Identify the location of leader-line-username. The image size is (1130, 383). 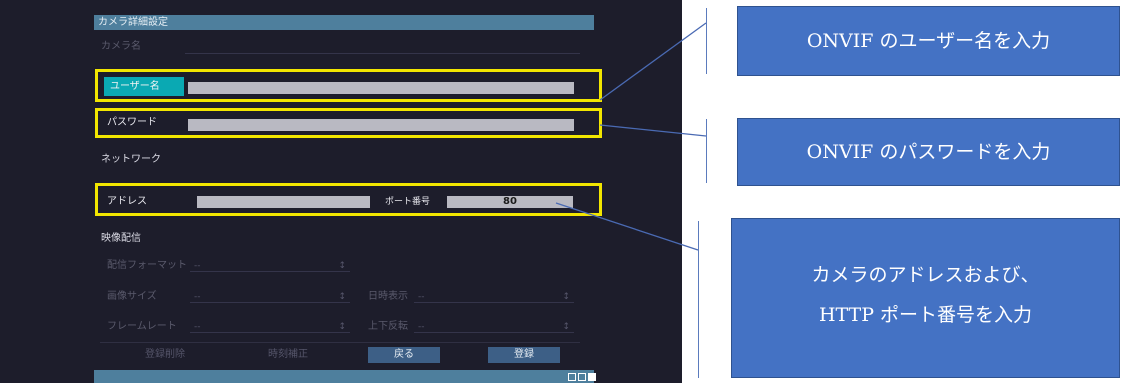
(653, 61).